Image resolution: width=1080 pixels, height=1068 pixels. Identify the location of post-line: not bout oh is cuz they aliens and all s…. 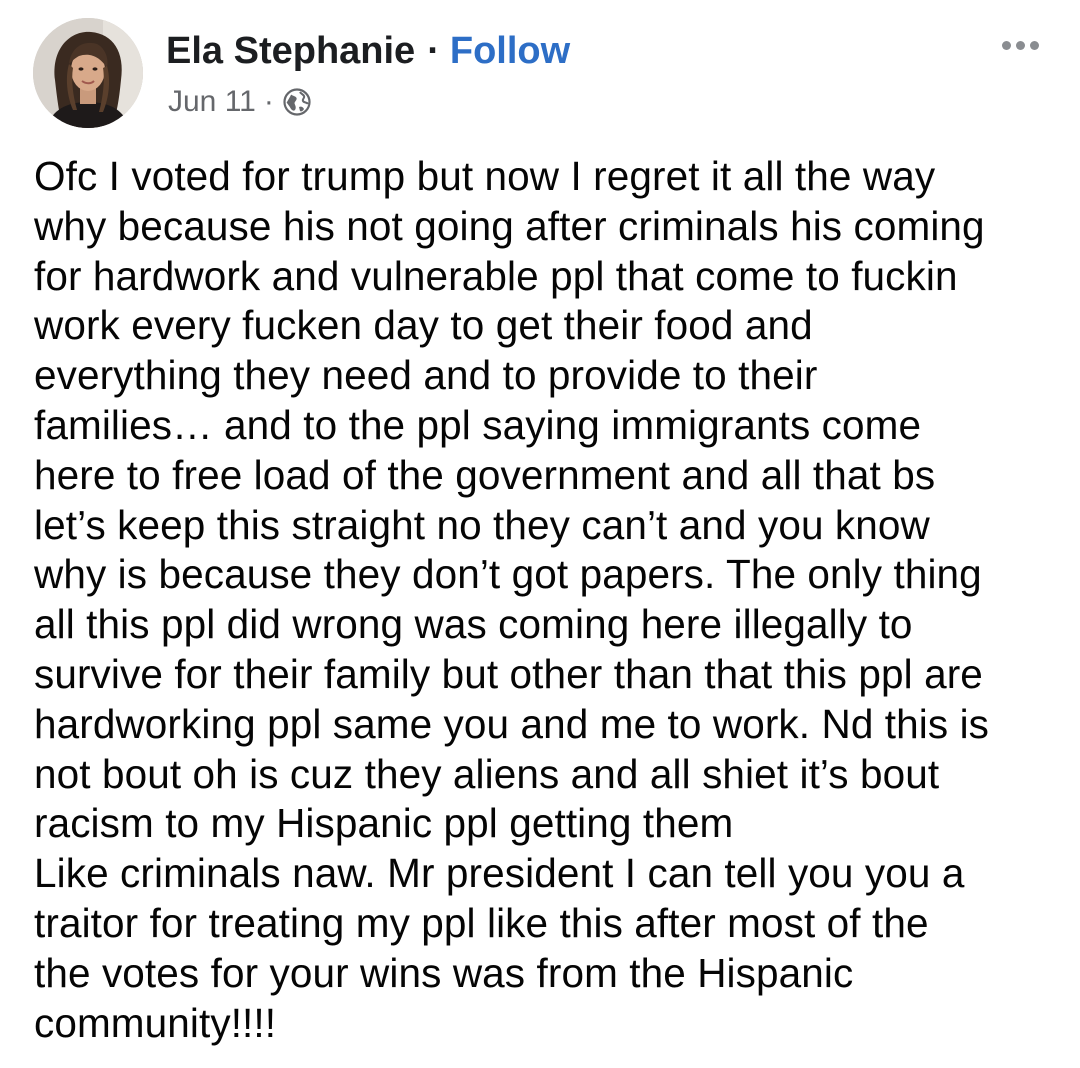
(487, 773).